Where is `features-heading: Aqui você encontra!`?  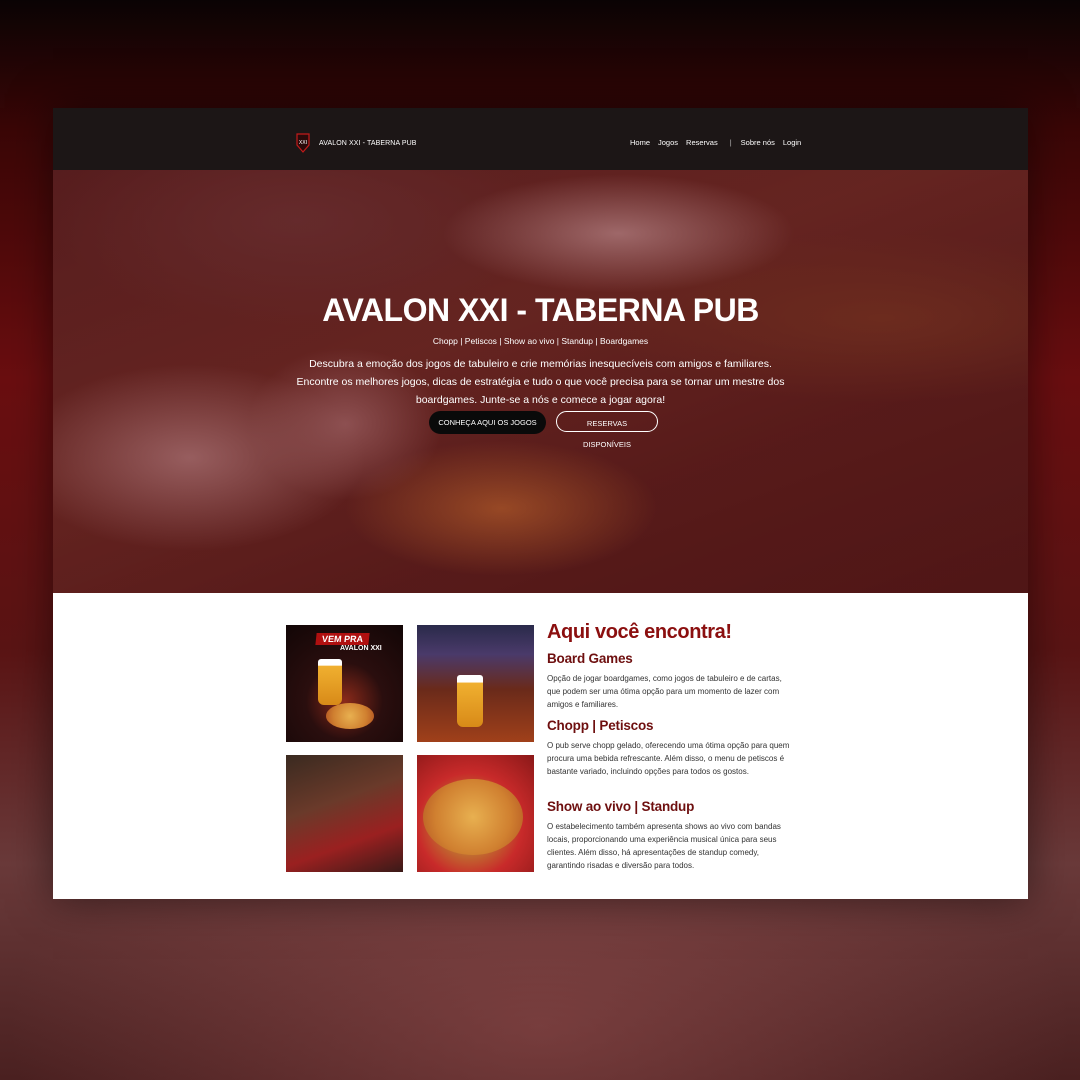
features-heading: Aqui você encontra! is located at coordinates (639, 632).